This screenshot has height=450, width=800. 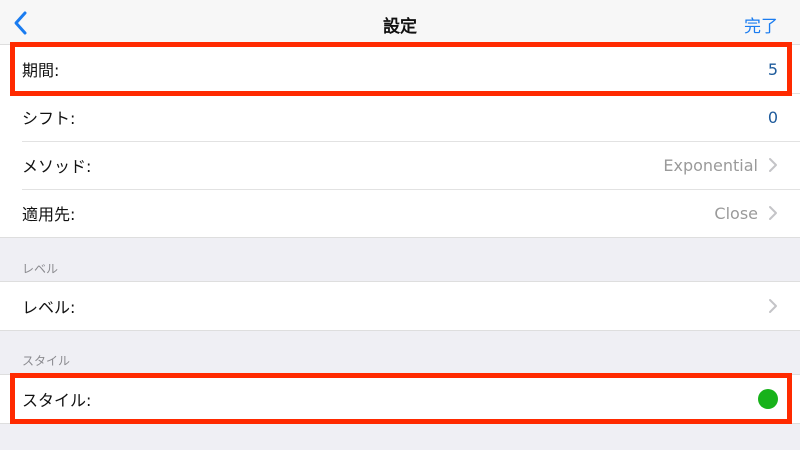 I want to click on page-title: 設定, so click(x=400, y=27).